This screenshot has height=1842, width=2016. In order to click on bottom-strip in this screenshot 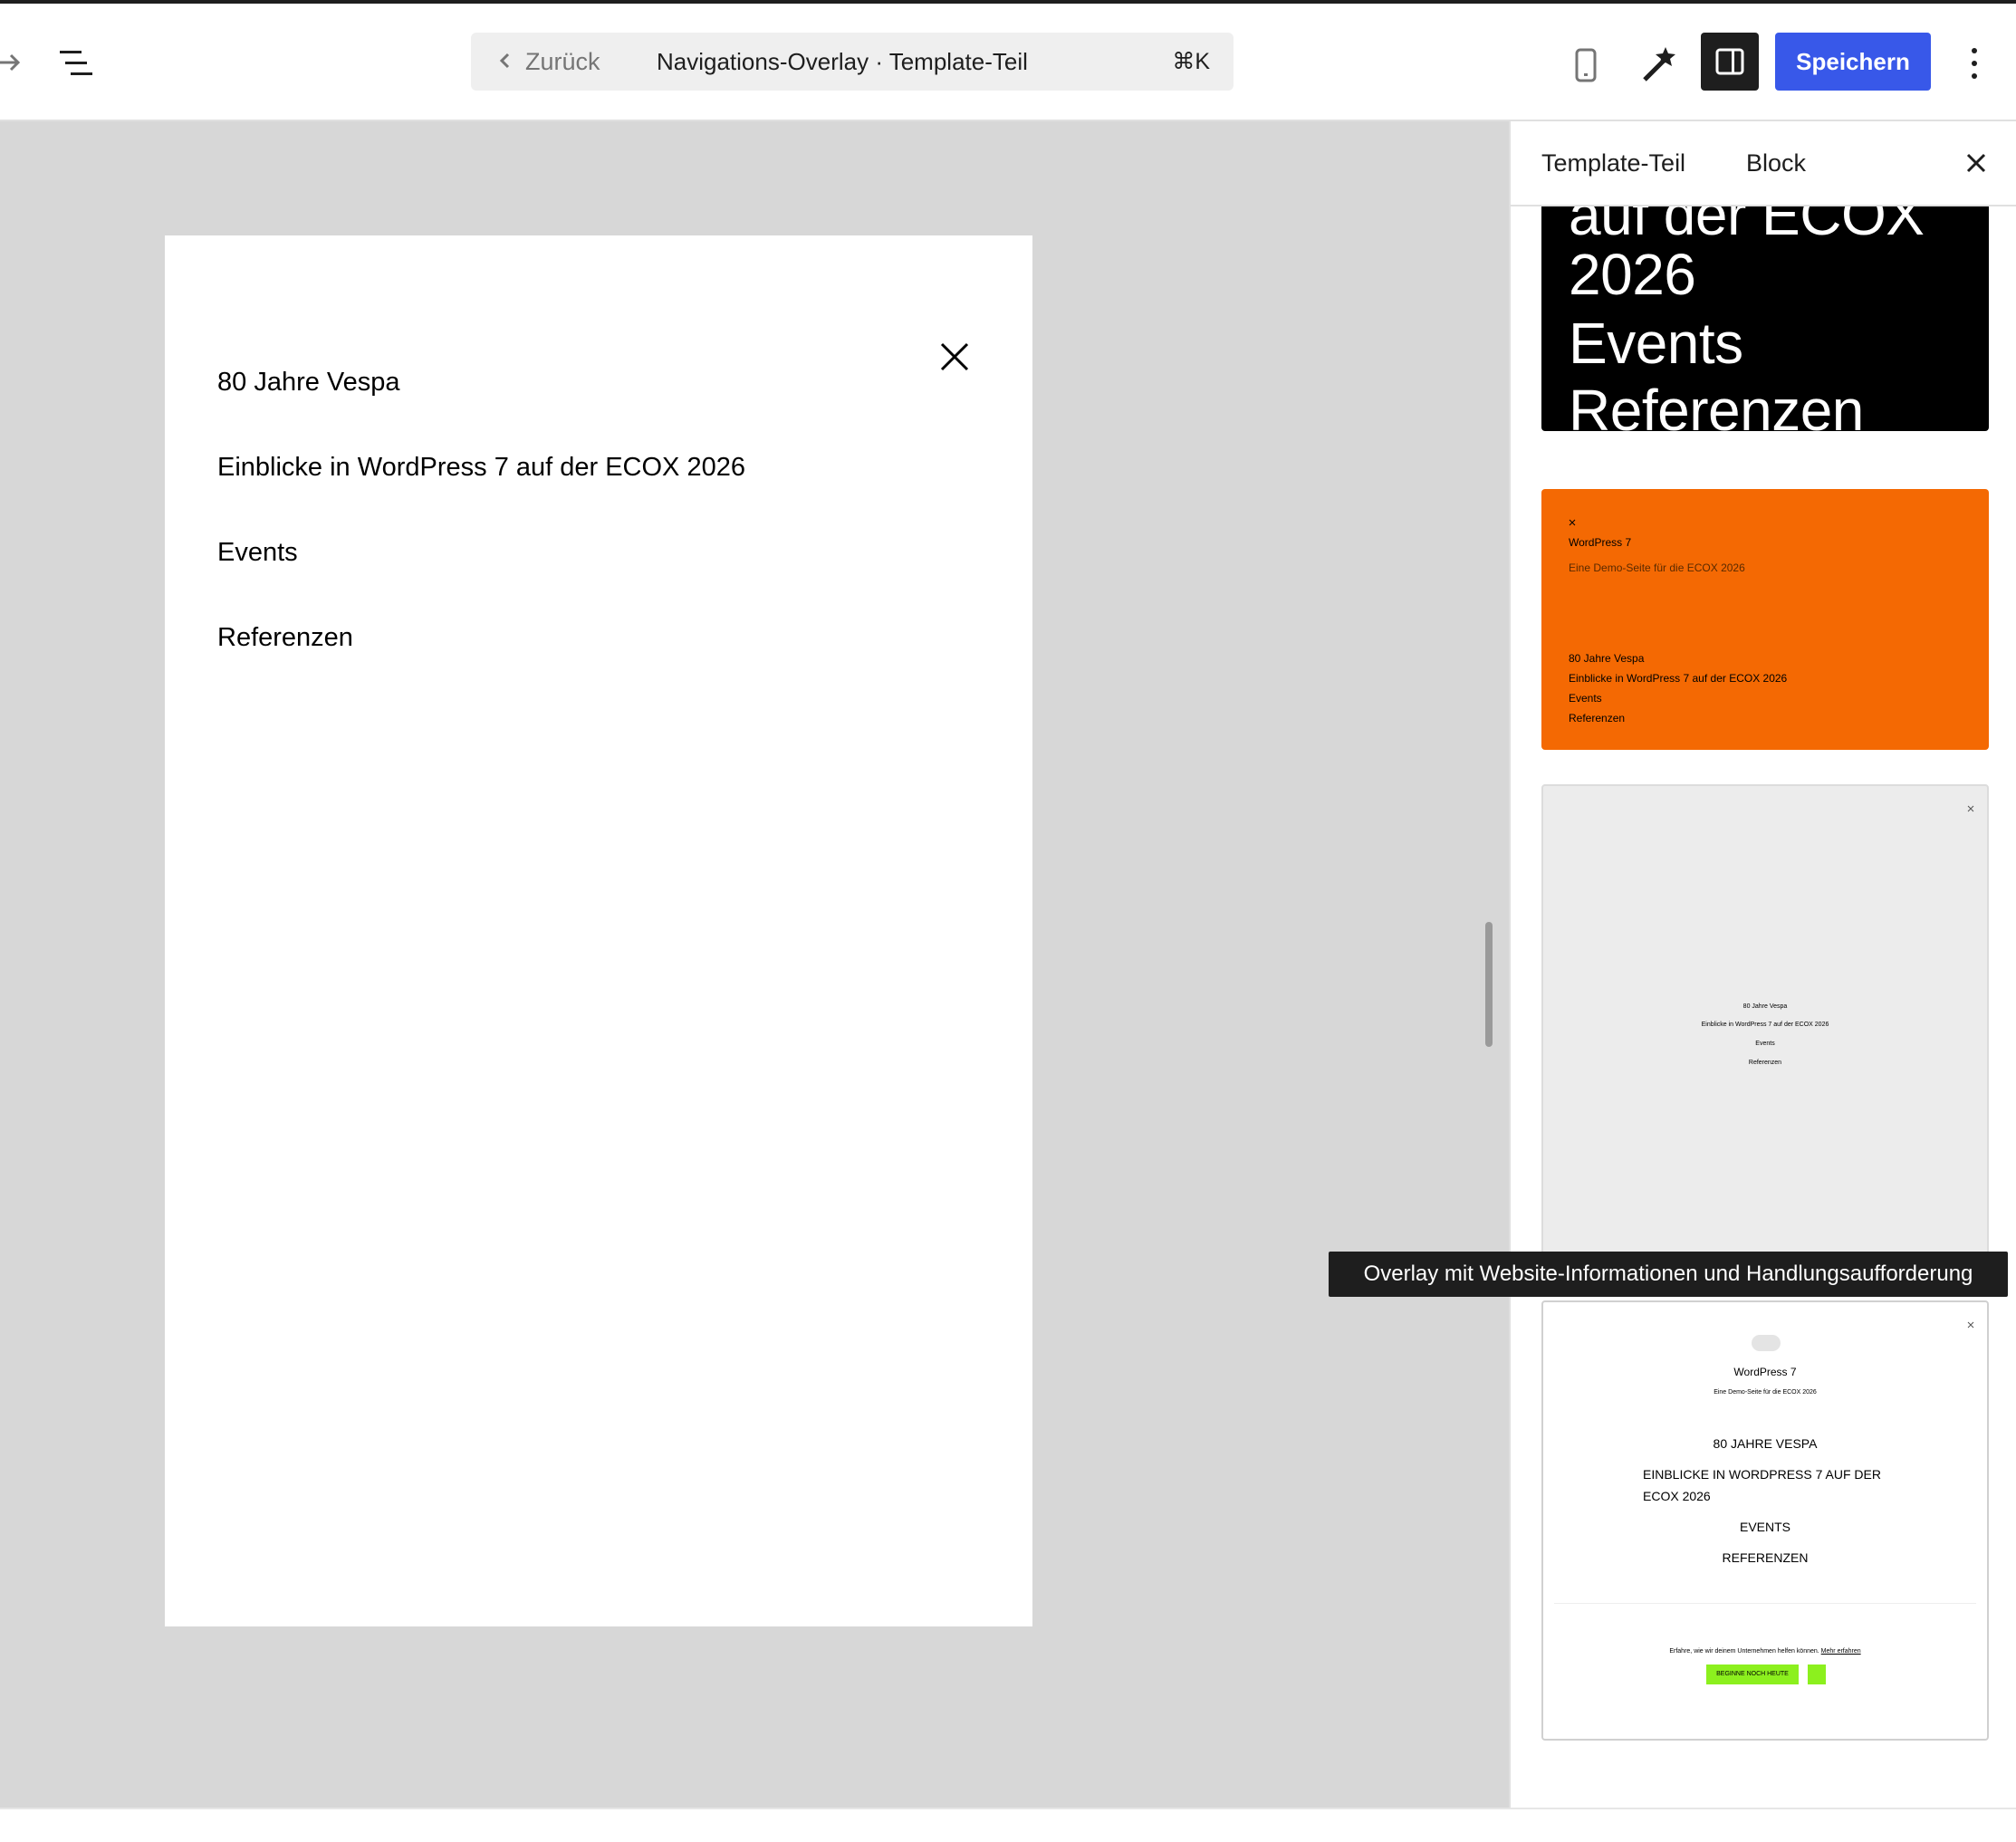, I will do `click(1008, 1825)`.